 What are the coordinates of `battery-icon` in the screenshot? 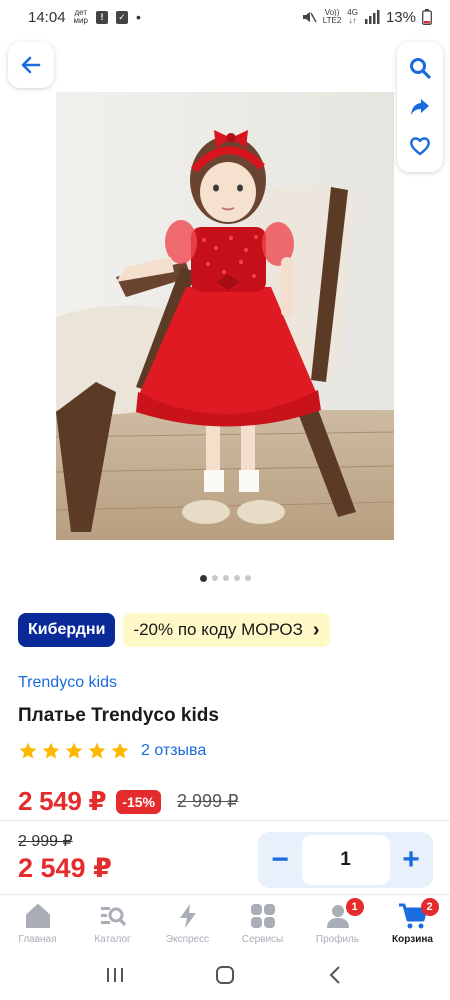 It's located at (427, 17).